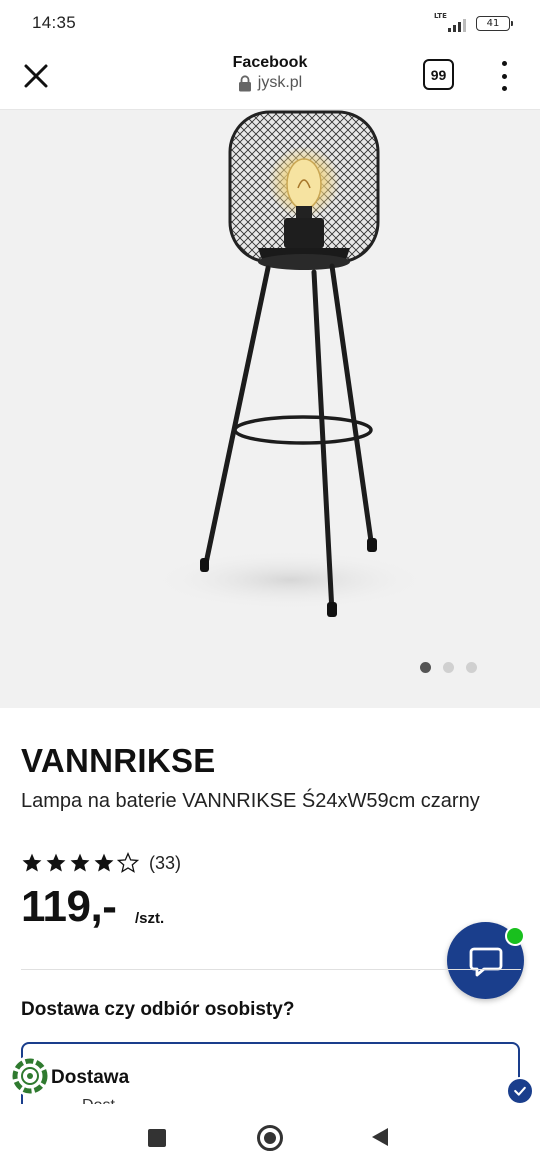 This screenshot has width=540, height=1170. I want to click on tab-count: 99, so click(438, 74).